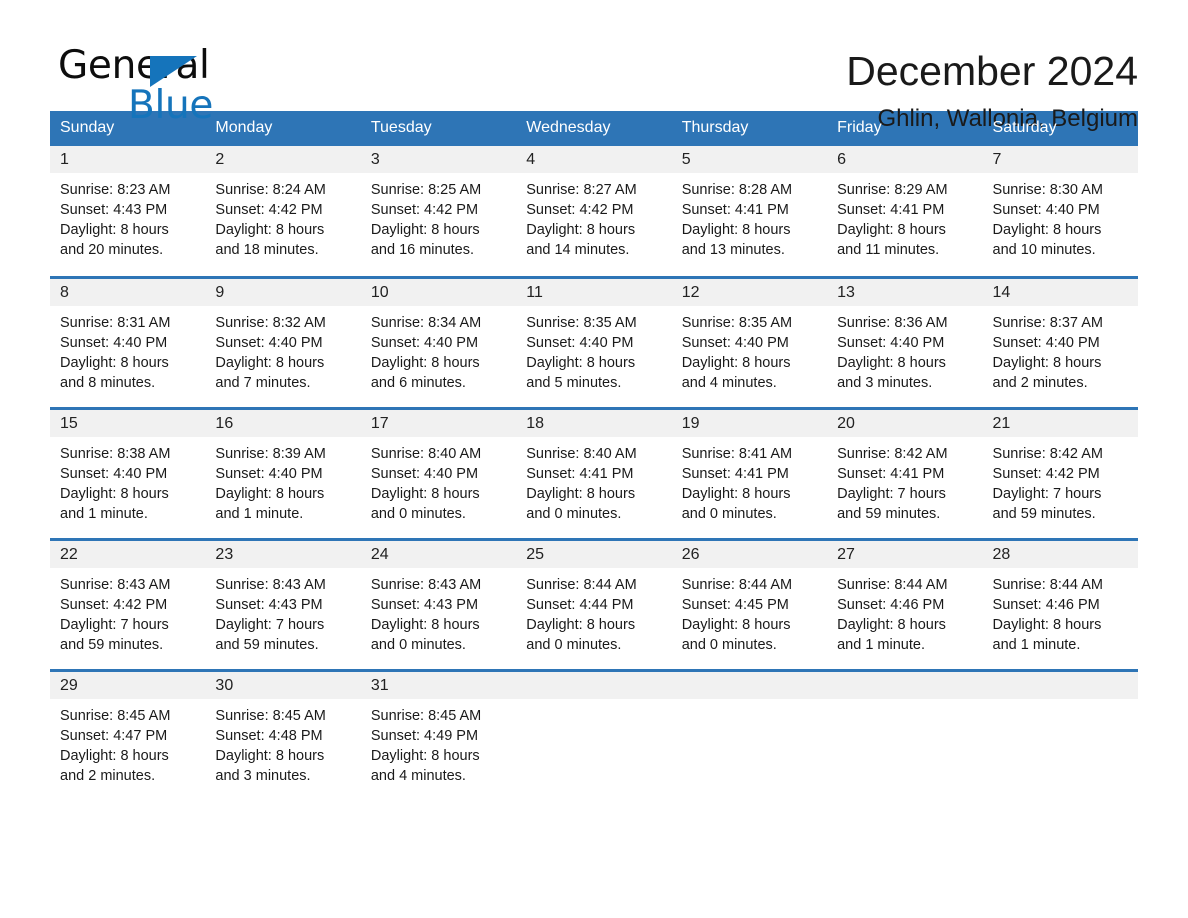  I want to click on day-number: 2, so click(283, 159).